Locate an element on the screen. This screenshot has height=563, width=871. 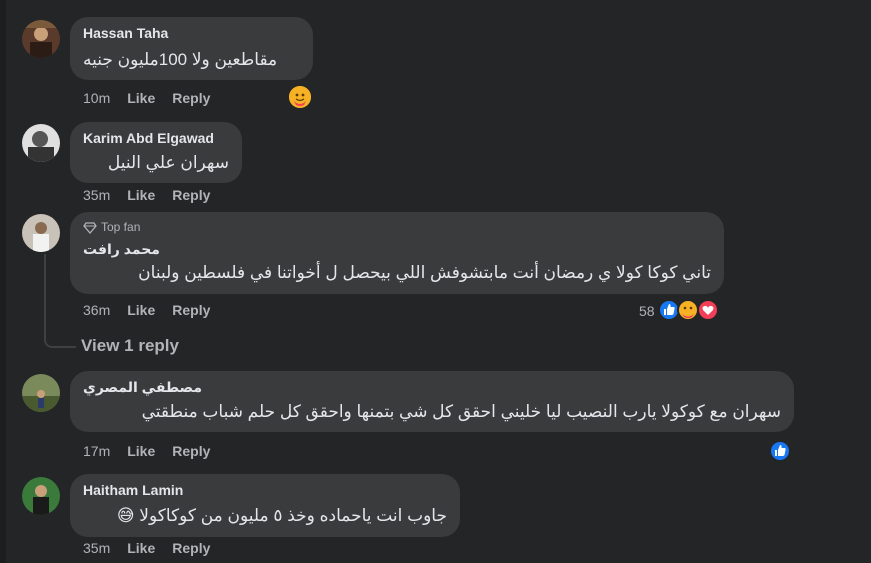
comment-actions: 10m Like Reply is located at coordinates (155, 98).